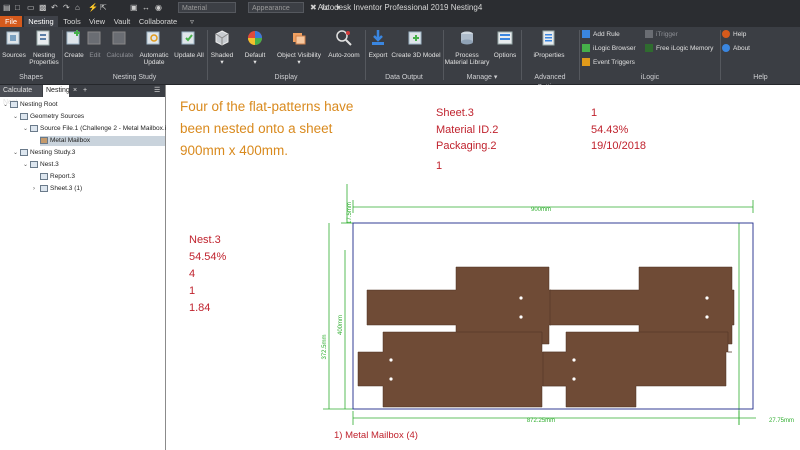  I want to click on tree-node-geometry-sources: ⌄ Geometry Sources, so click(48, 117).